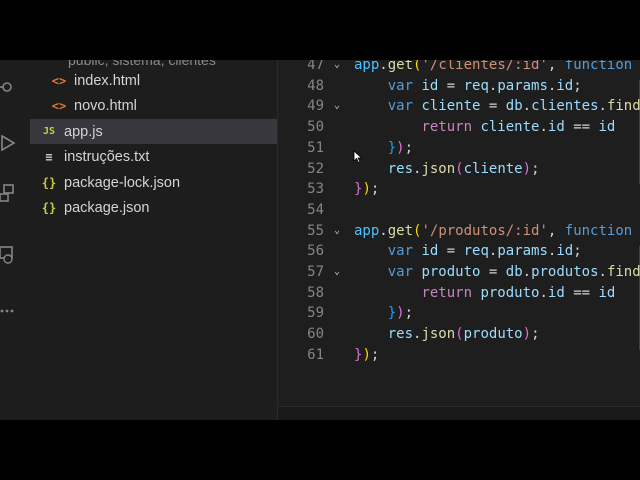  I want to click on line-number: 49, so click(315, 106).